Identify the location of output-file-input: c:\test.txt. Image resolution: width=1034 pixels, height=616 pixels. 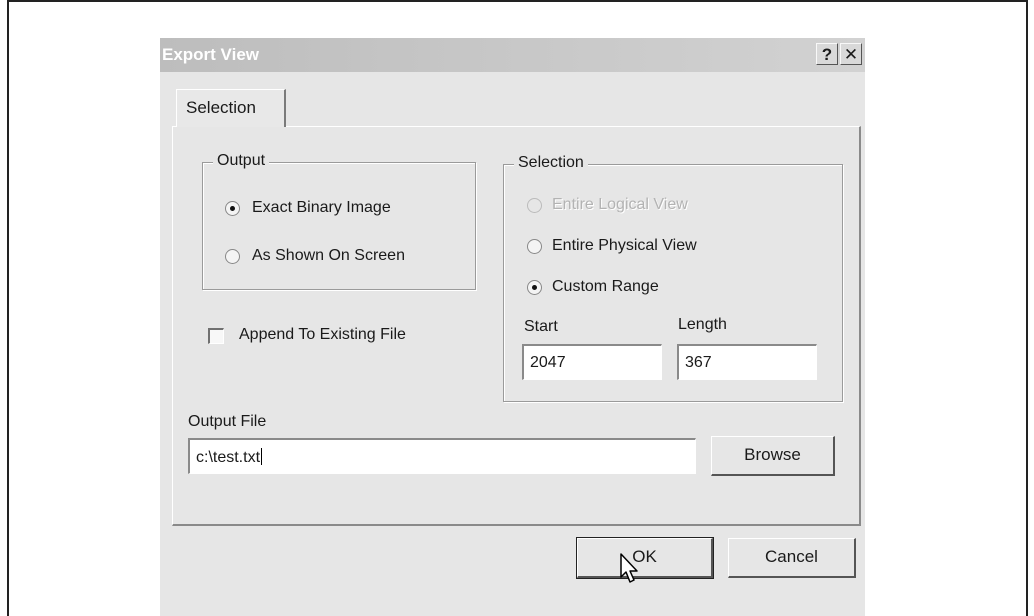
(442, 456).